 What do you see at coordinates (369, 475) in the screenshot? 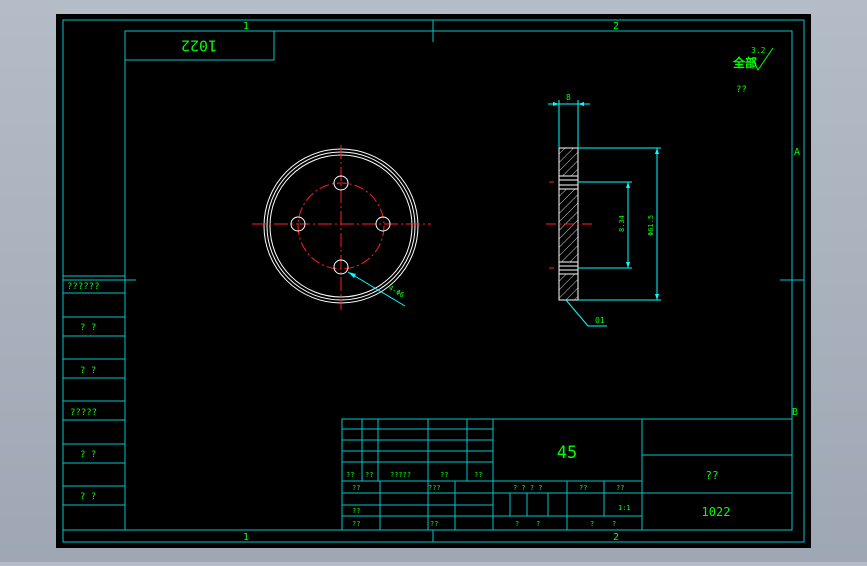
I see `revision-col-2: ??` at bounding box center [369, 475].